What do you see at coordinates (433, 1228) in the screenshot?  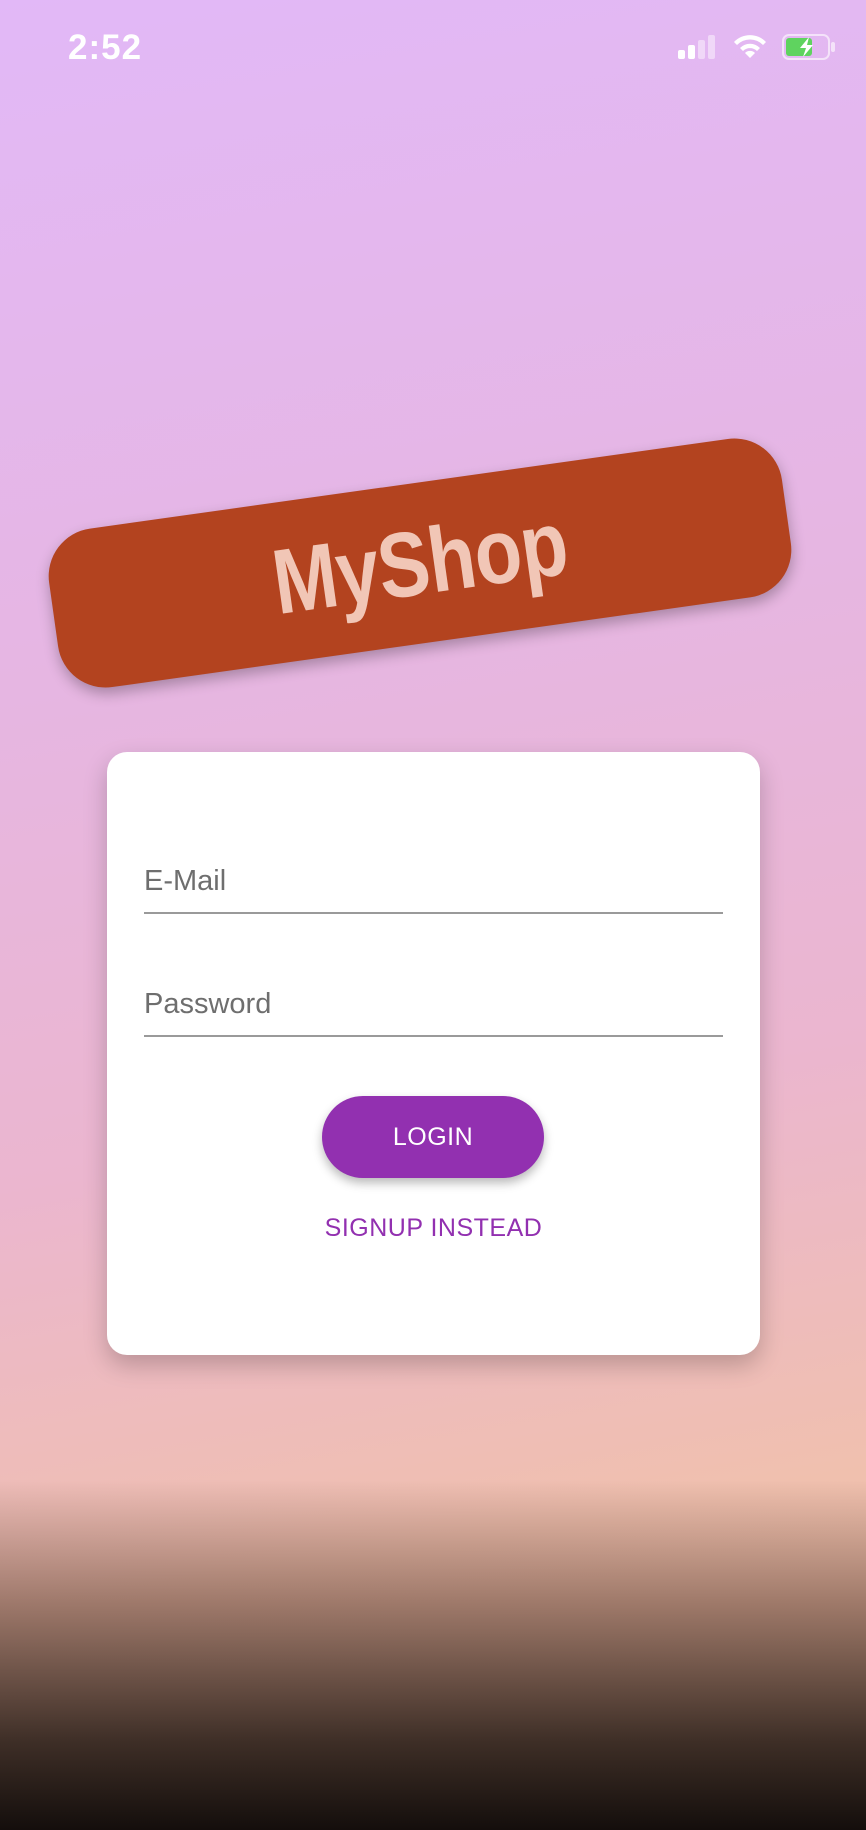 I see `signup-instead-button: SIGNUP INSTEAD` at bounding box center [433, 1228].